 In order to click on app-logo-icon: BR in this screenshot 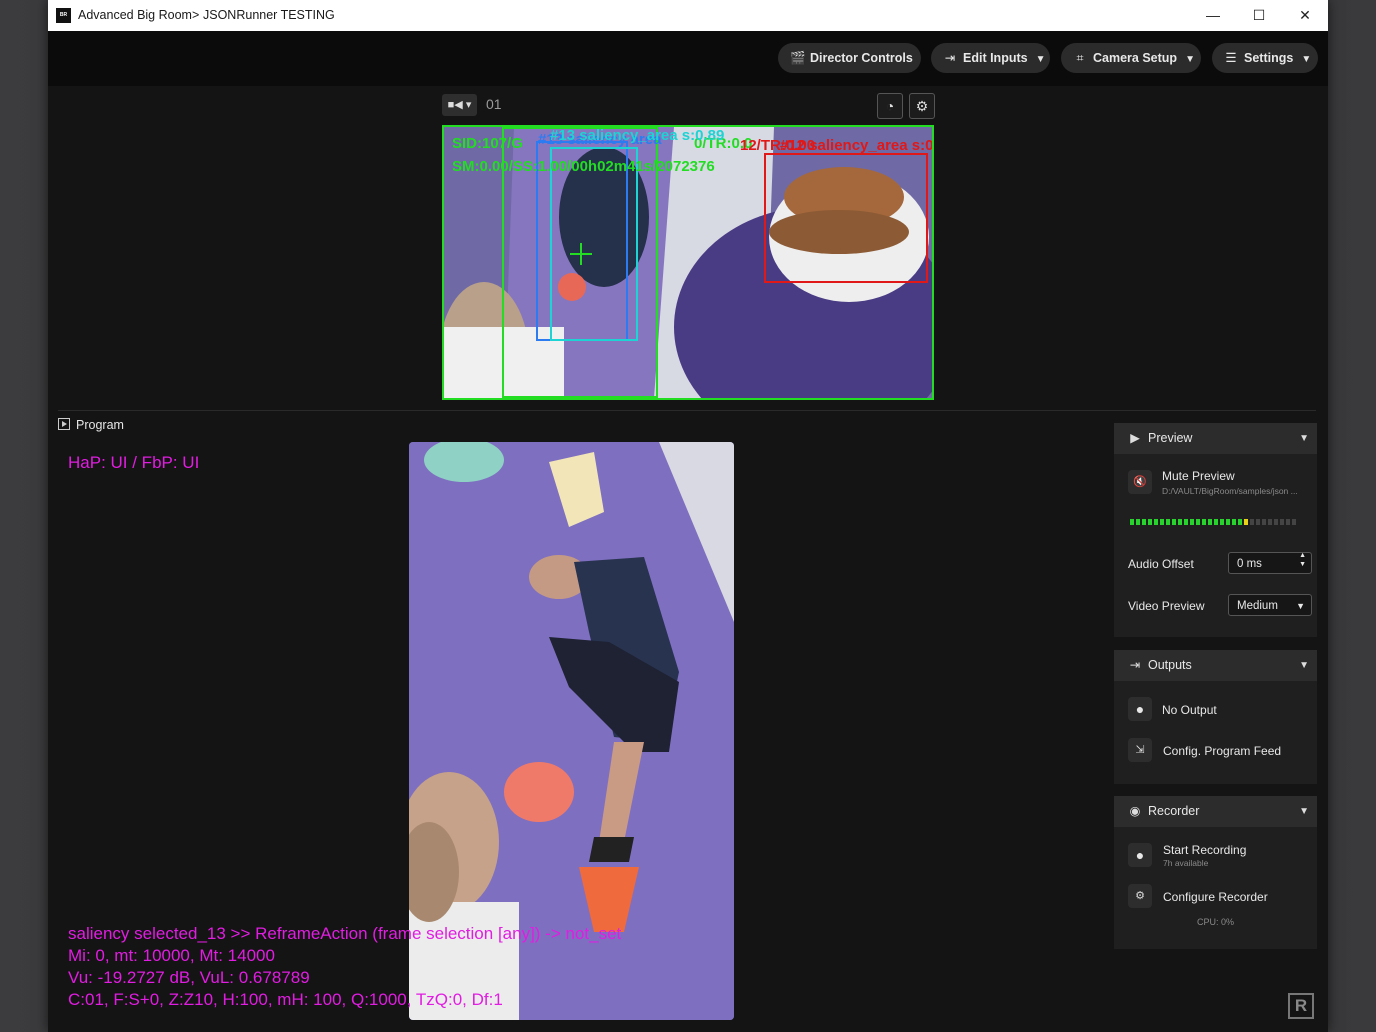, I will do `click(63, 15)`.